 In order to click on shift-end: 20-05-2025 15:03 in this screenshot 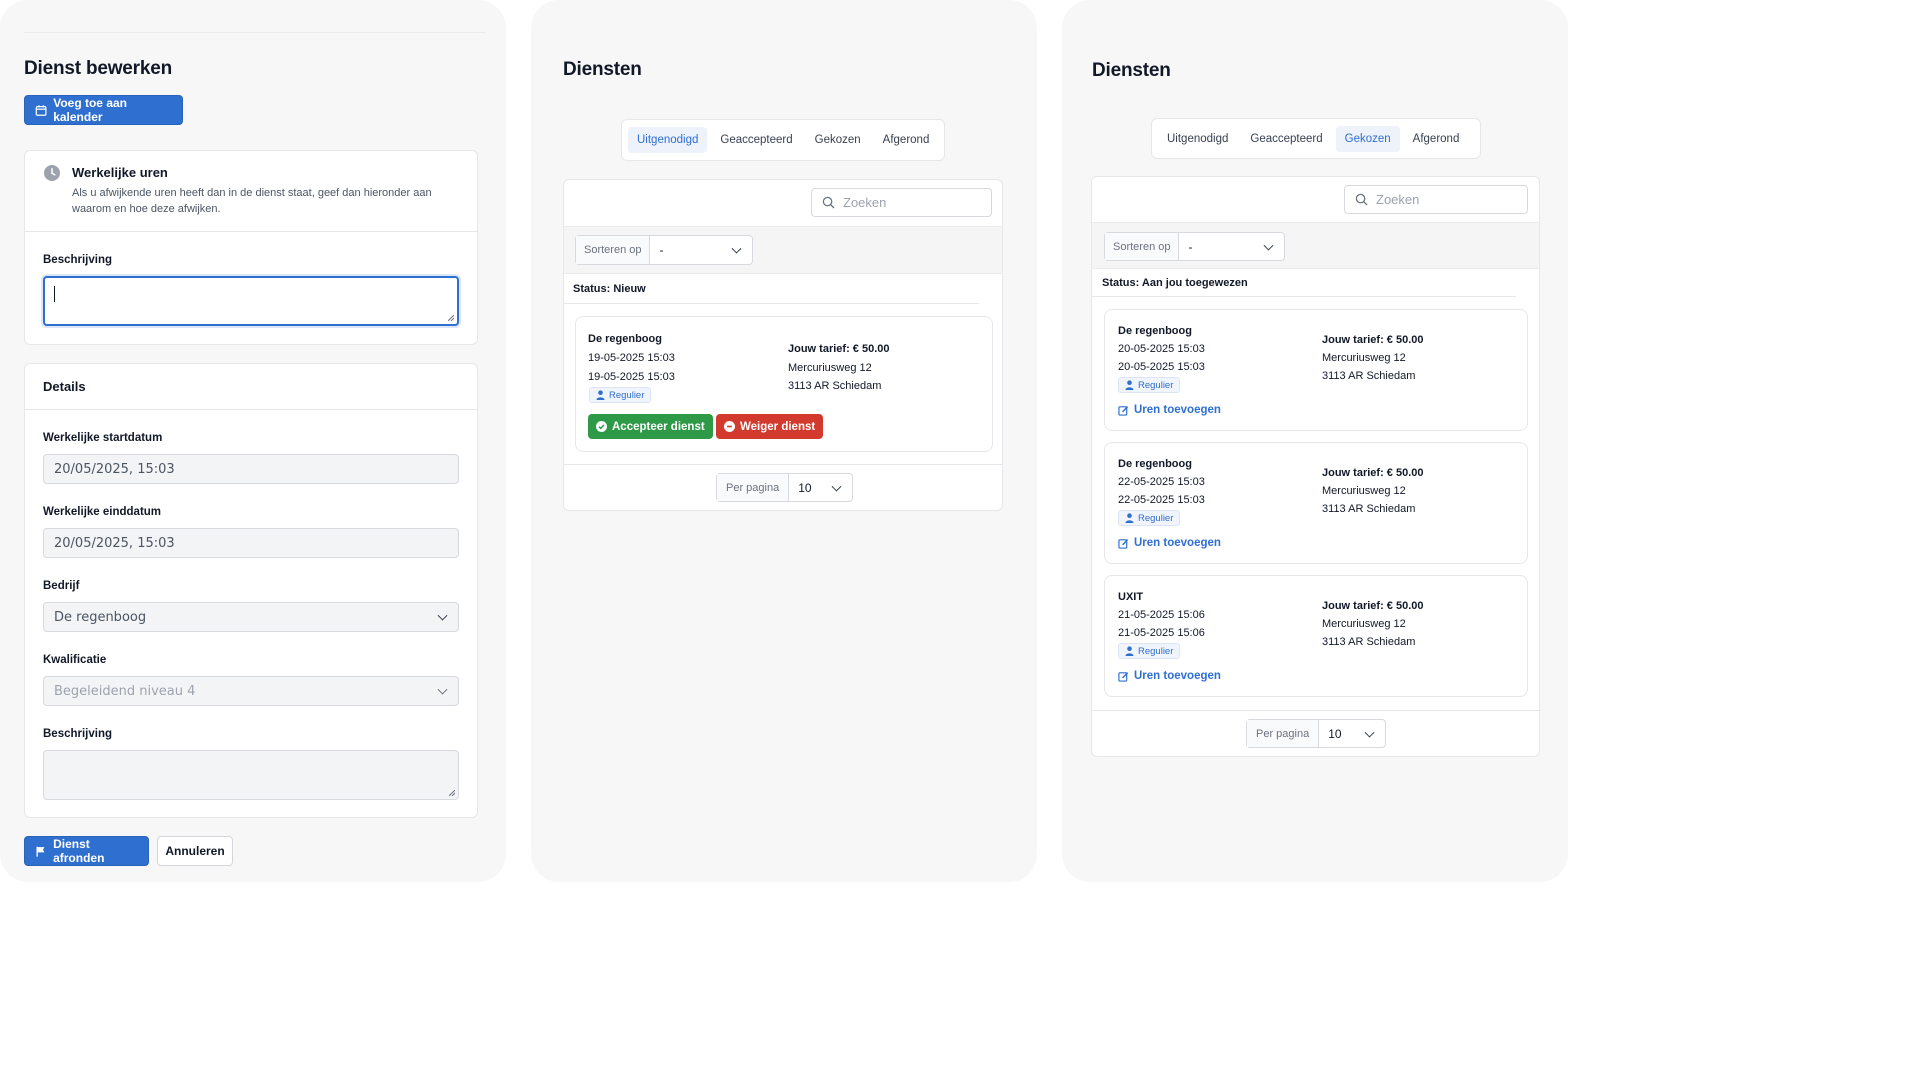, I will do `click(1161, 367)`.